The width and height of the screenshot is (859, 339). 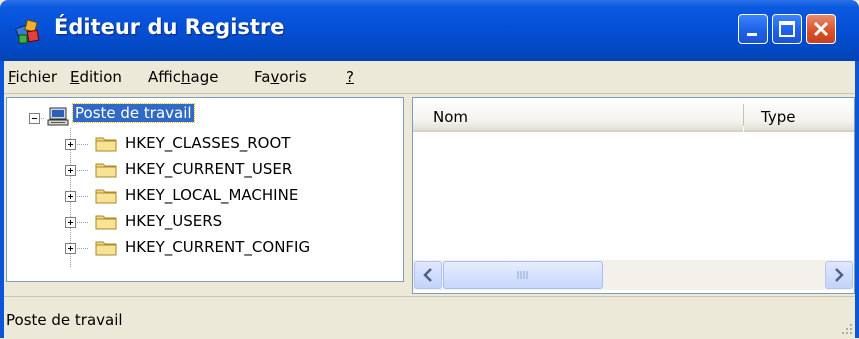 I want to click on menu-affichage: Affichage, so click(x=183, y=77).